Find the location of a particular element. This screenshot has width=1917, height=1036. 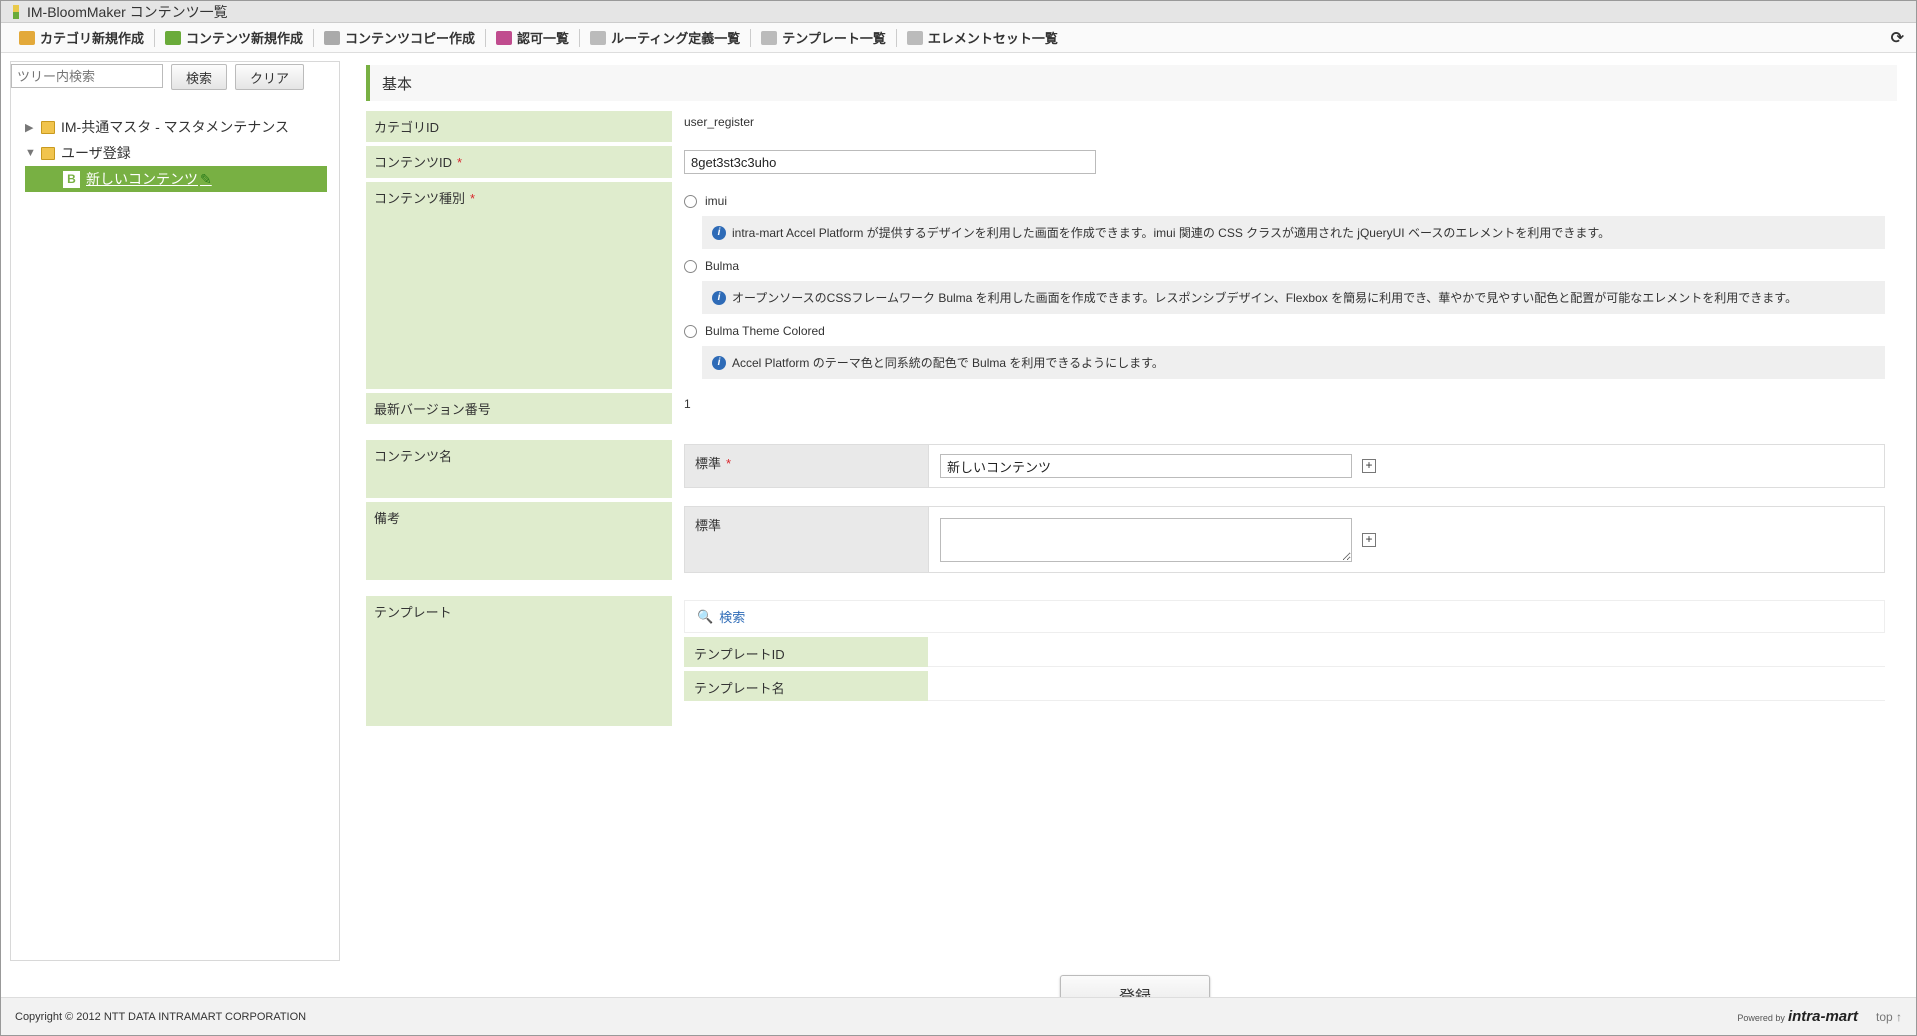

template-name-row: テンプレート名 is located at coordinates (1284, 686).